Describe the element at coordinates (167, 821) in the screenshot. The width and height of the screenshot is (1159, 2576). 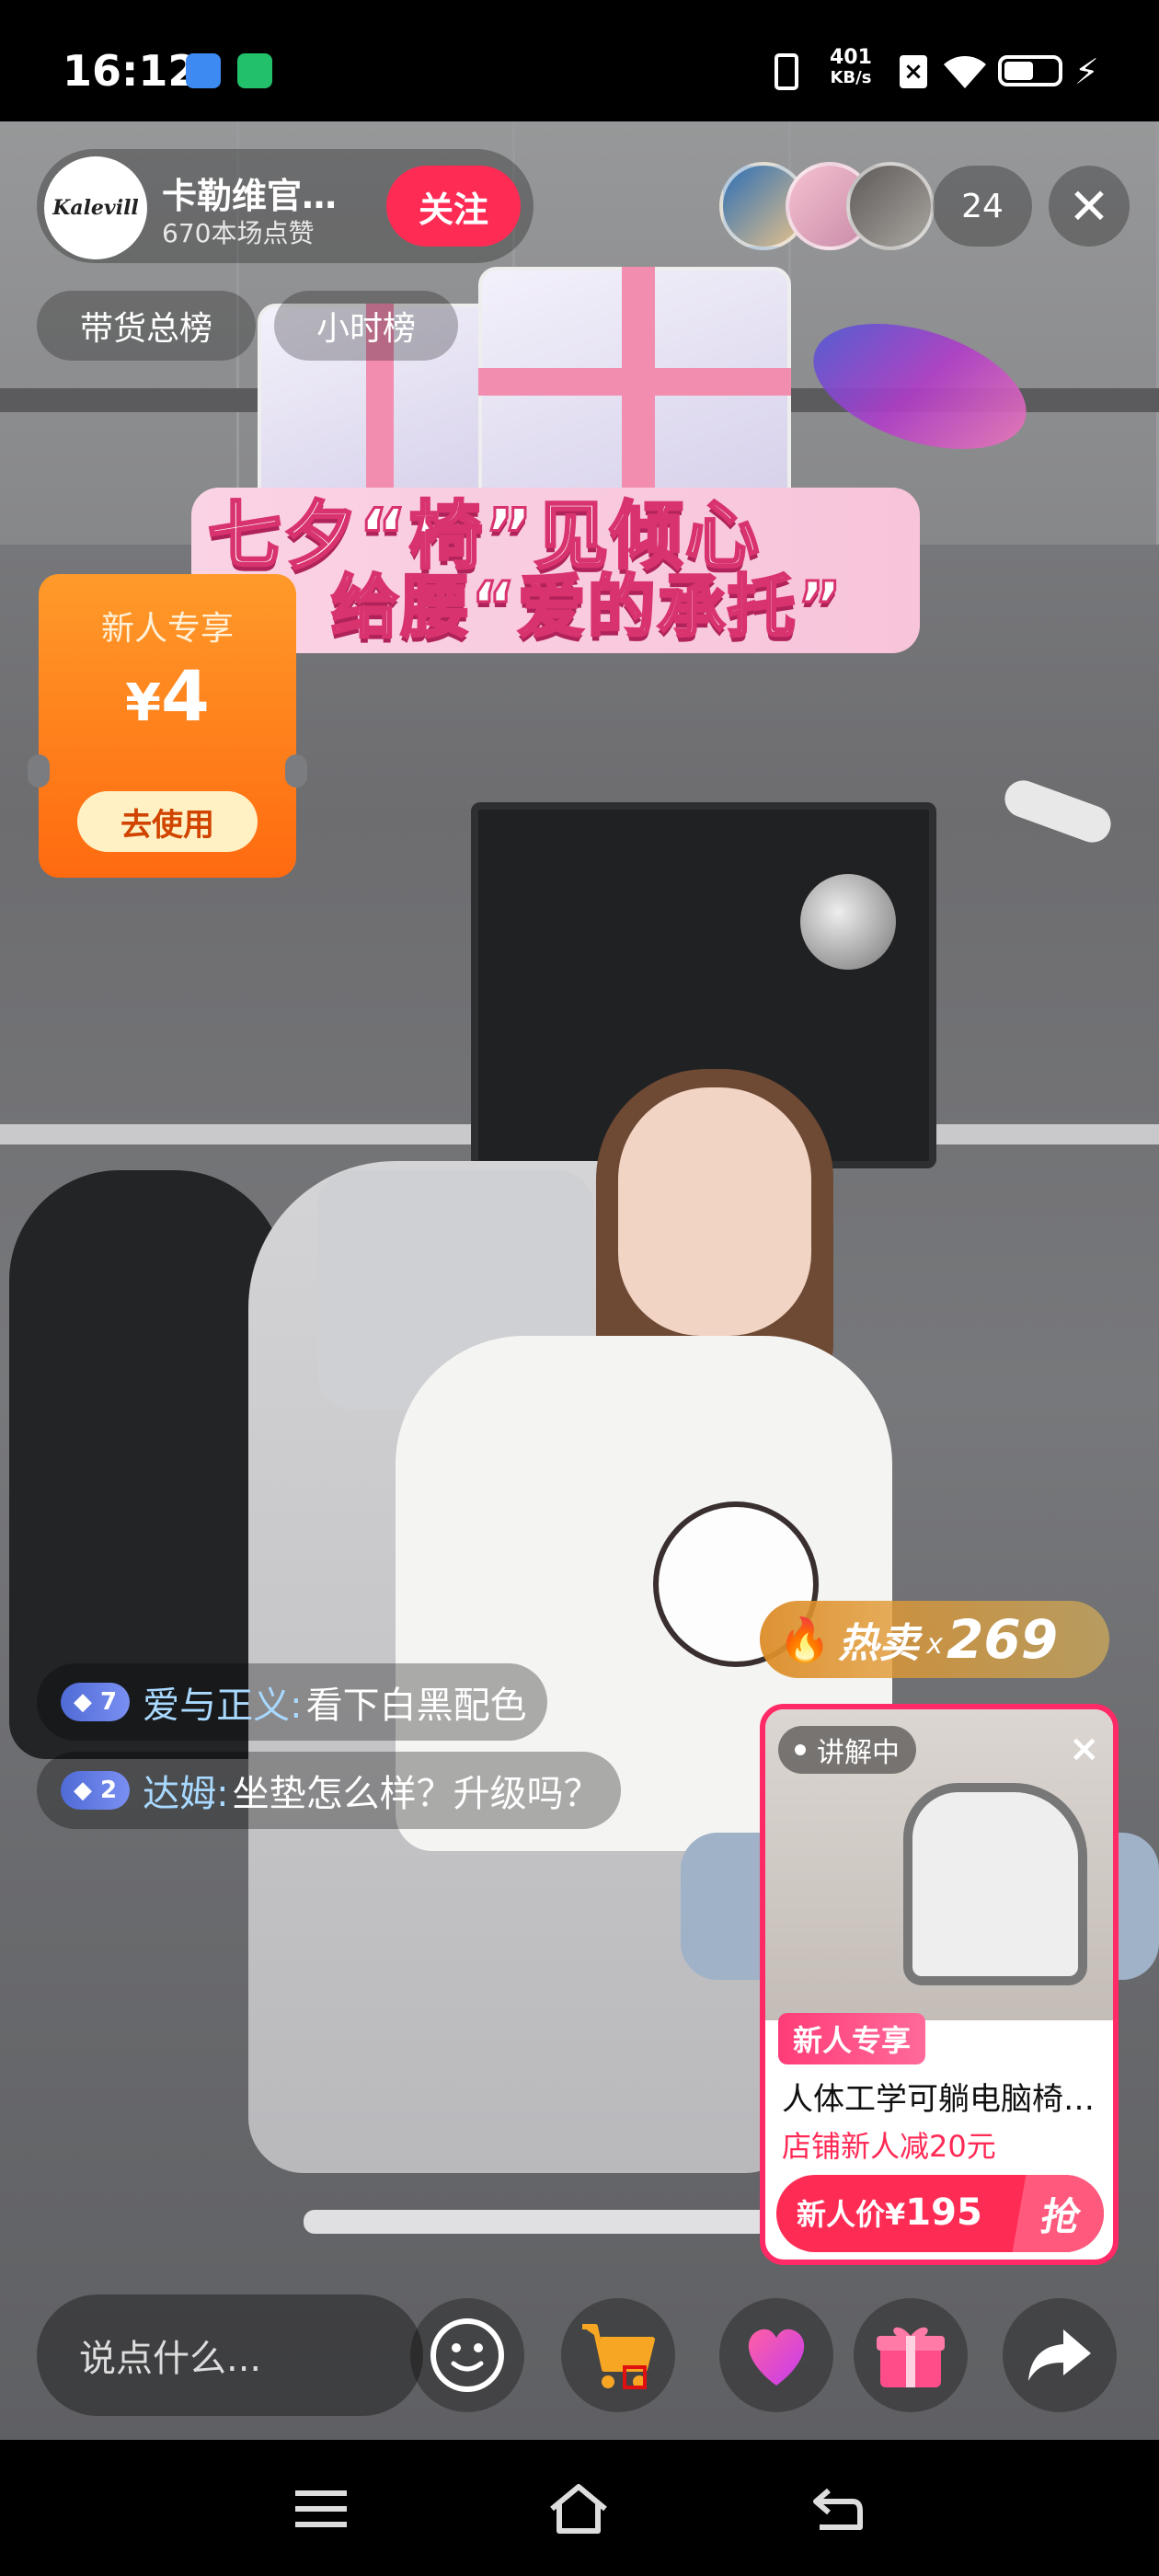
I see `use-coupon-button: 去使用` at that location.